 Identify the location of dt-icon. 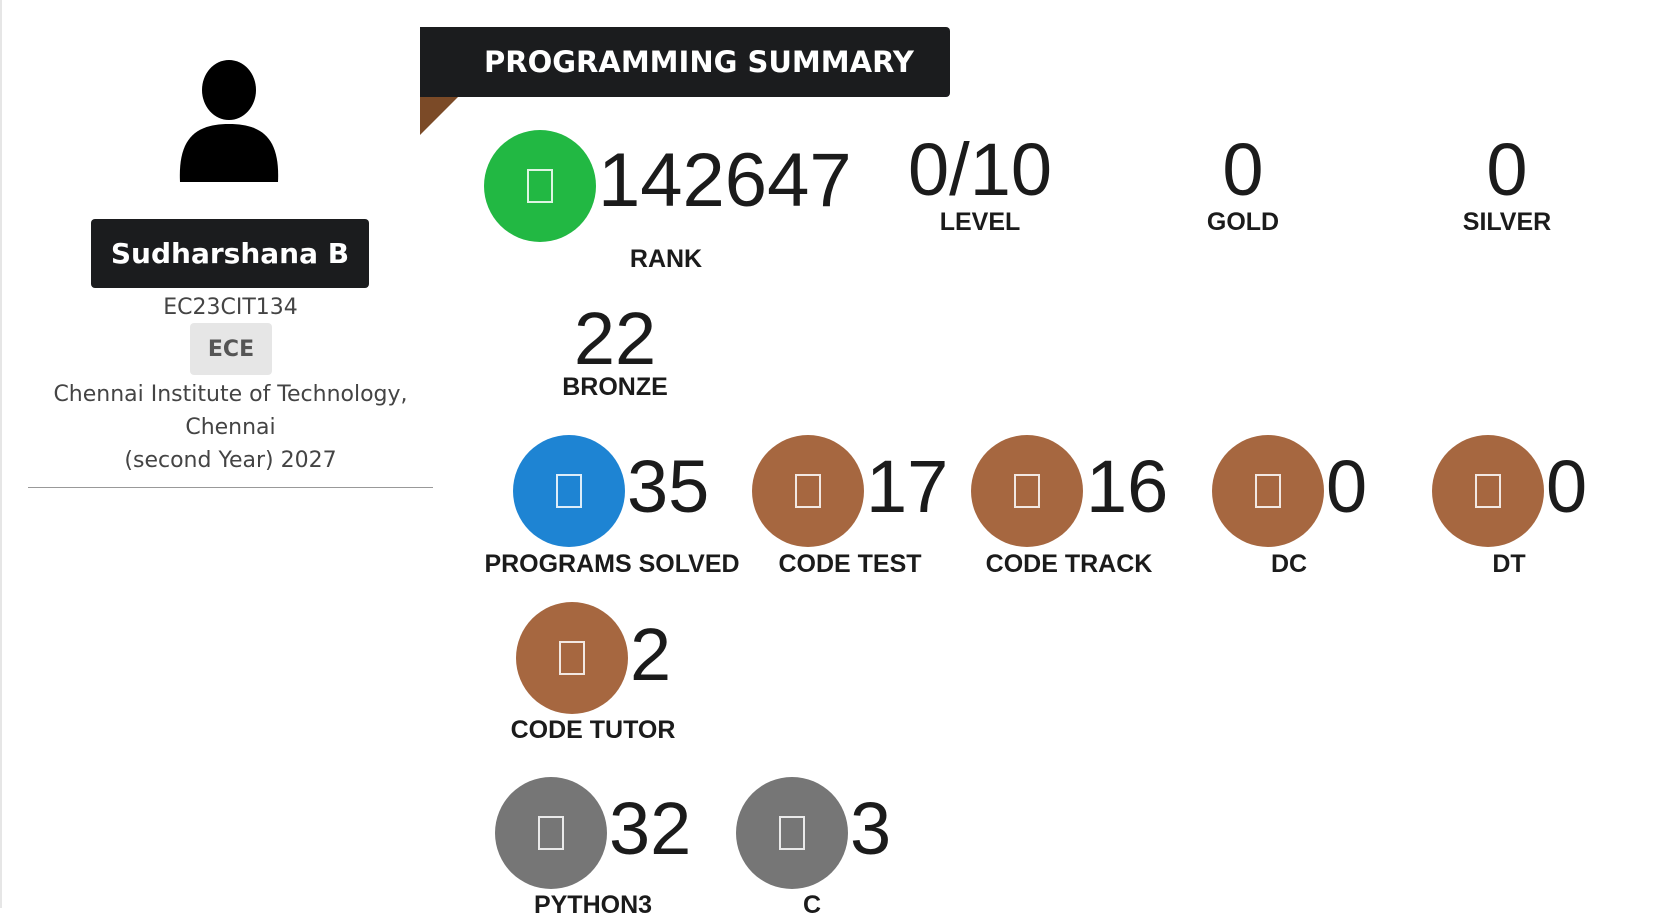
(1488, 491).